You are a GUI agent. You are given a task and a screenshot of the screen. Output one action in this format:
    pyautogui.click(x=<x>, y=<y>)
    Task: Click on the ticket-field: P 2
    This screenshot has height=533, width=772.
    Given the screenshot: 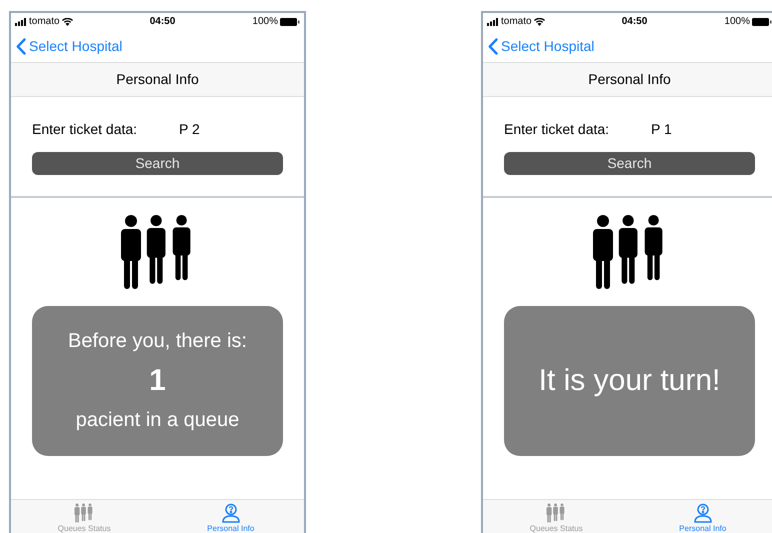 What is the action you would take?
    pyautogui.click(x=189, y=129)
    